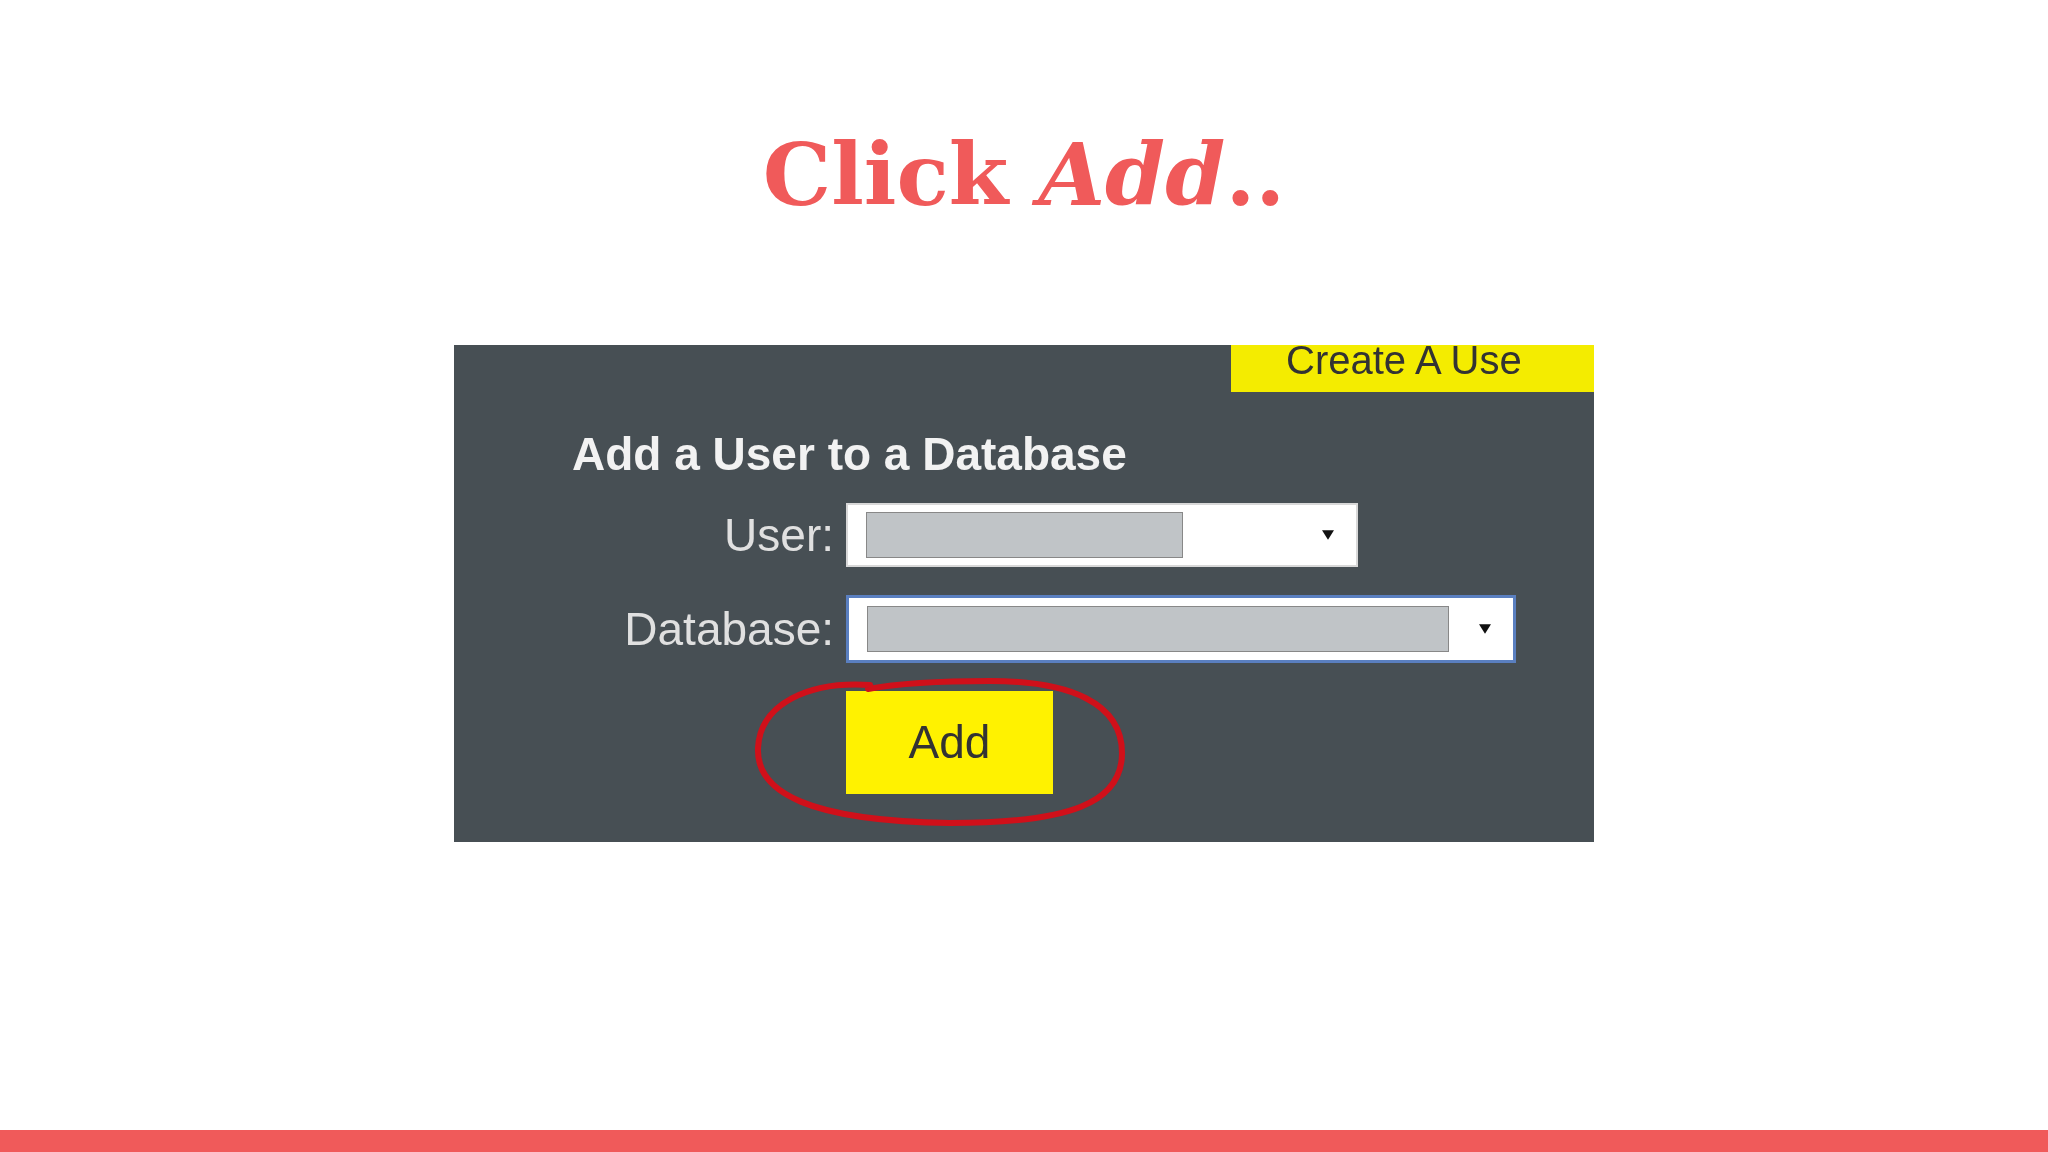  I want to click on field-label: Database:, so click(729, 628).